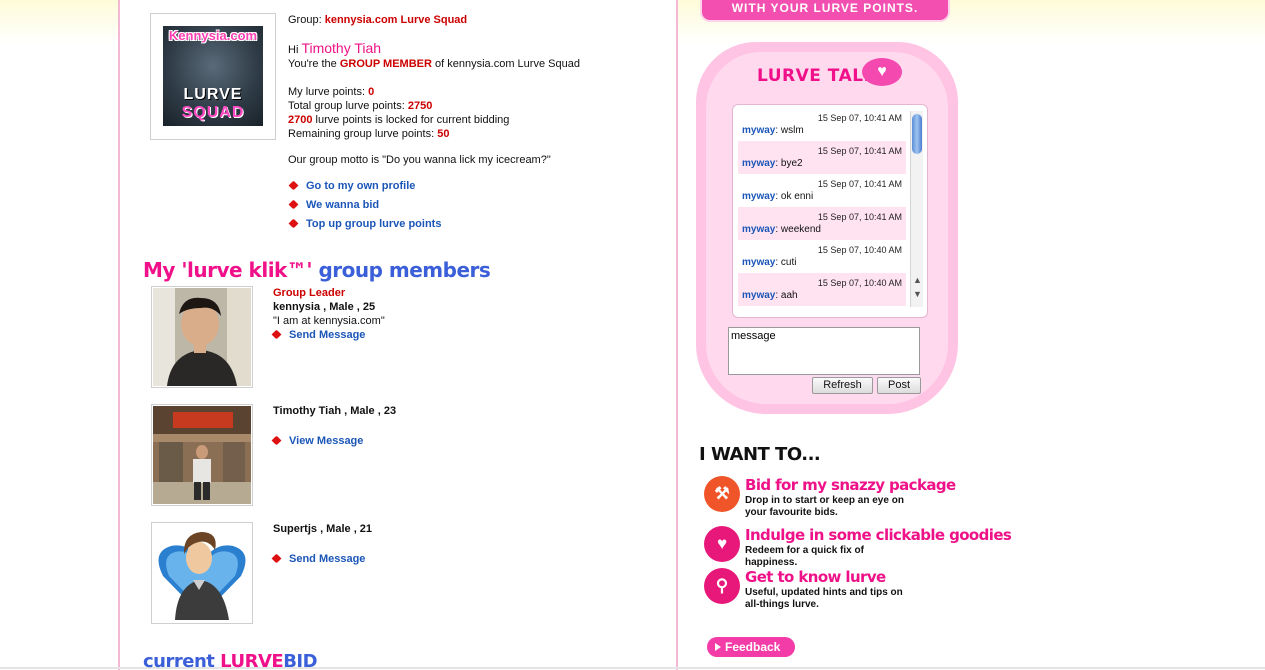 Image resolution: width=1265 pixels, height=670 pixels. I want to click on want-item-bid-head: Bid for my snazzy package, so click(850, 485).